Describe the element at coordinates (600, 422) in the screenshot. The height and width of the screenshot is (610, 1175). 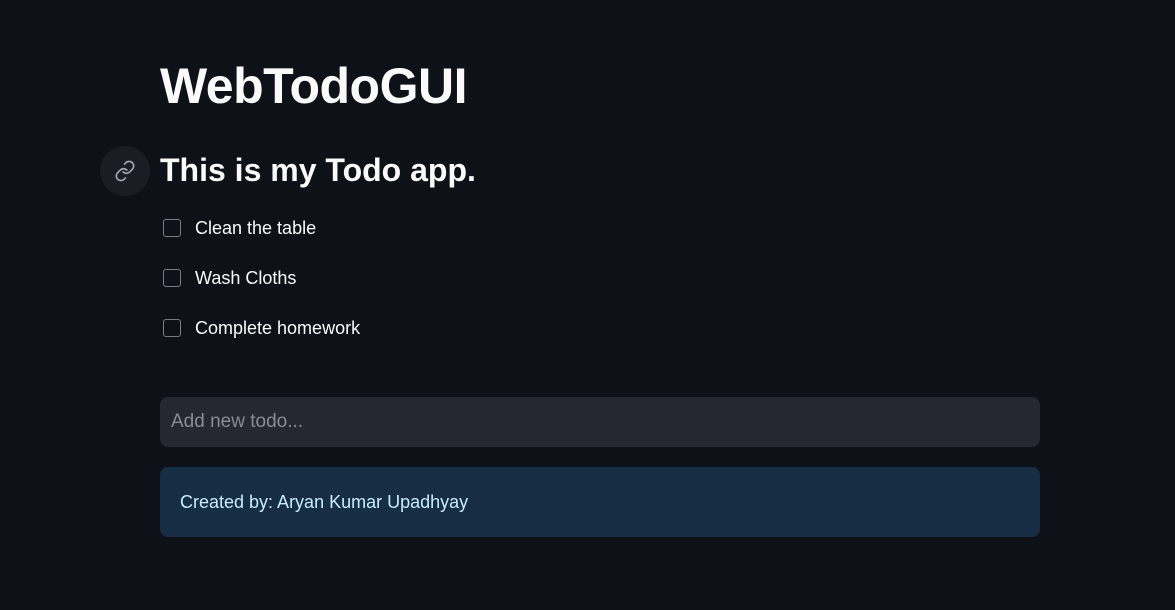
I see `new-todo-input` at that location.